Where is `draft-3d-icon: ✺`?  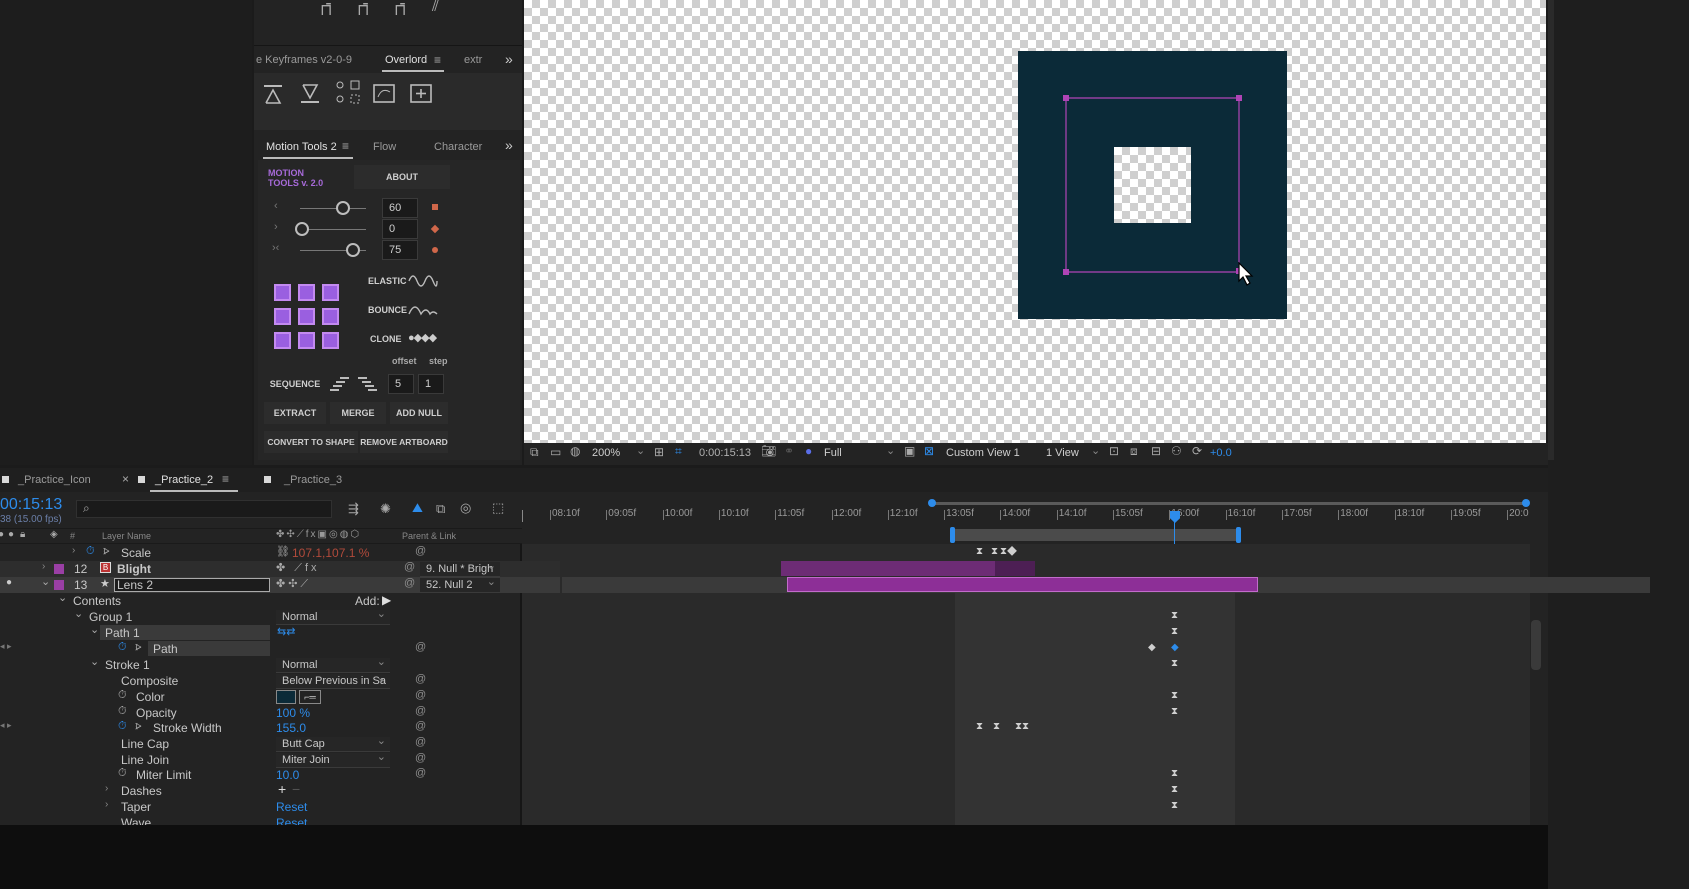
draft-3d-icon: ✺ is located at coordinates (385, 509).